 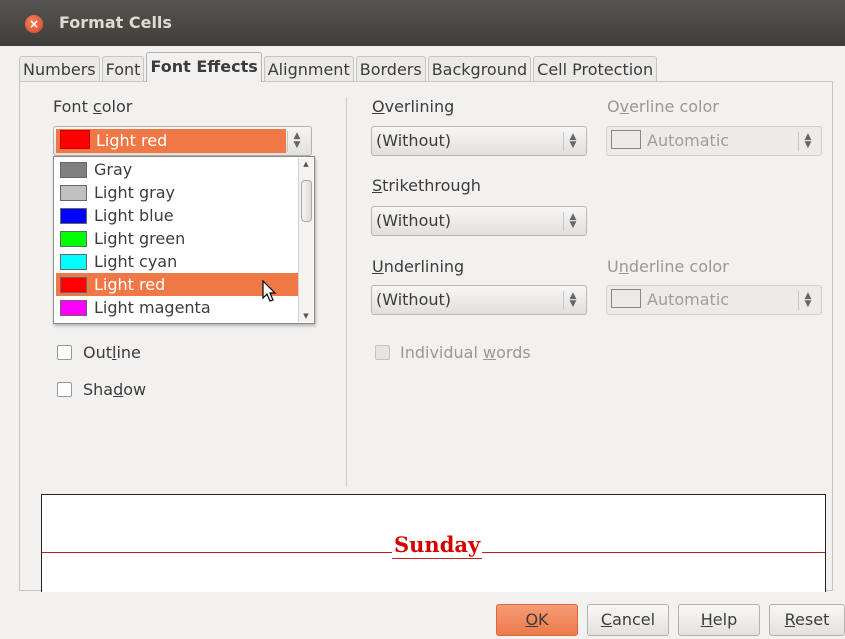 What do you see at coordinates (171, 141) in the screenshot?
I see `font-color-selected: Light red` at bounding box center [171, 141].